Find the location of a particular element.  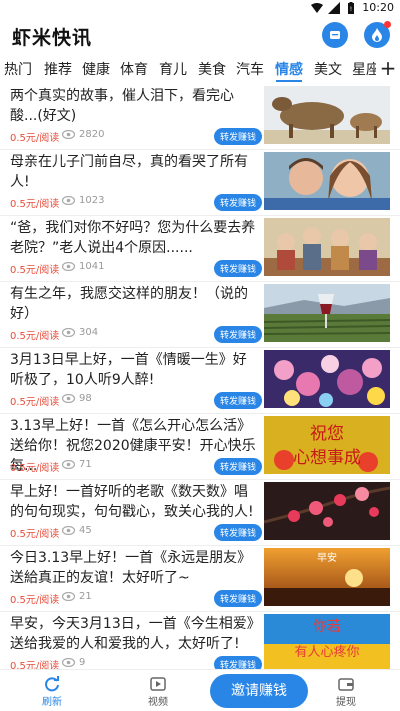

invite-earn-button: 邀请赚钱 is located at coordinates (259, 691).